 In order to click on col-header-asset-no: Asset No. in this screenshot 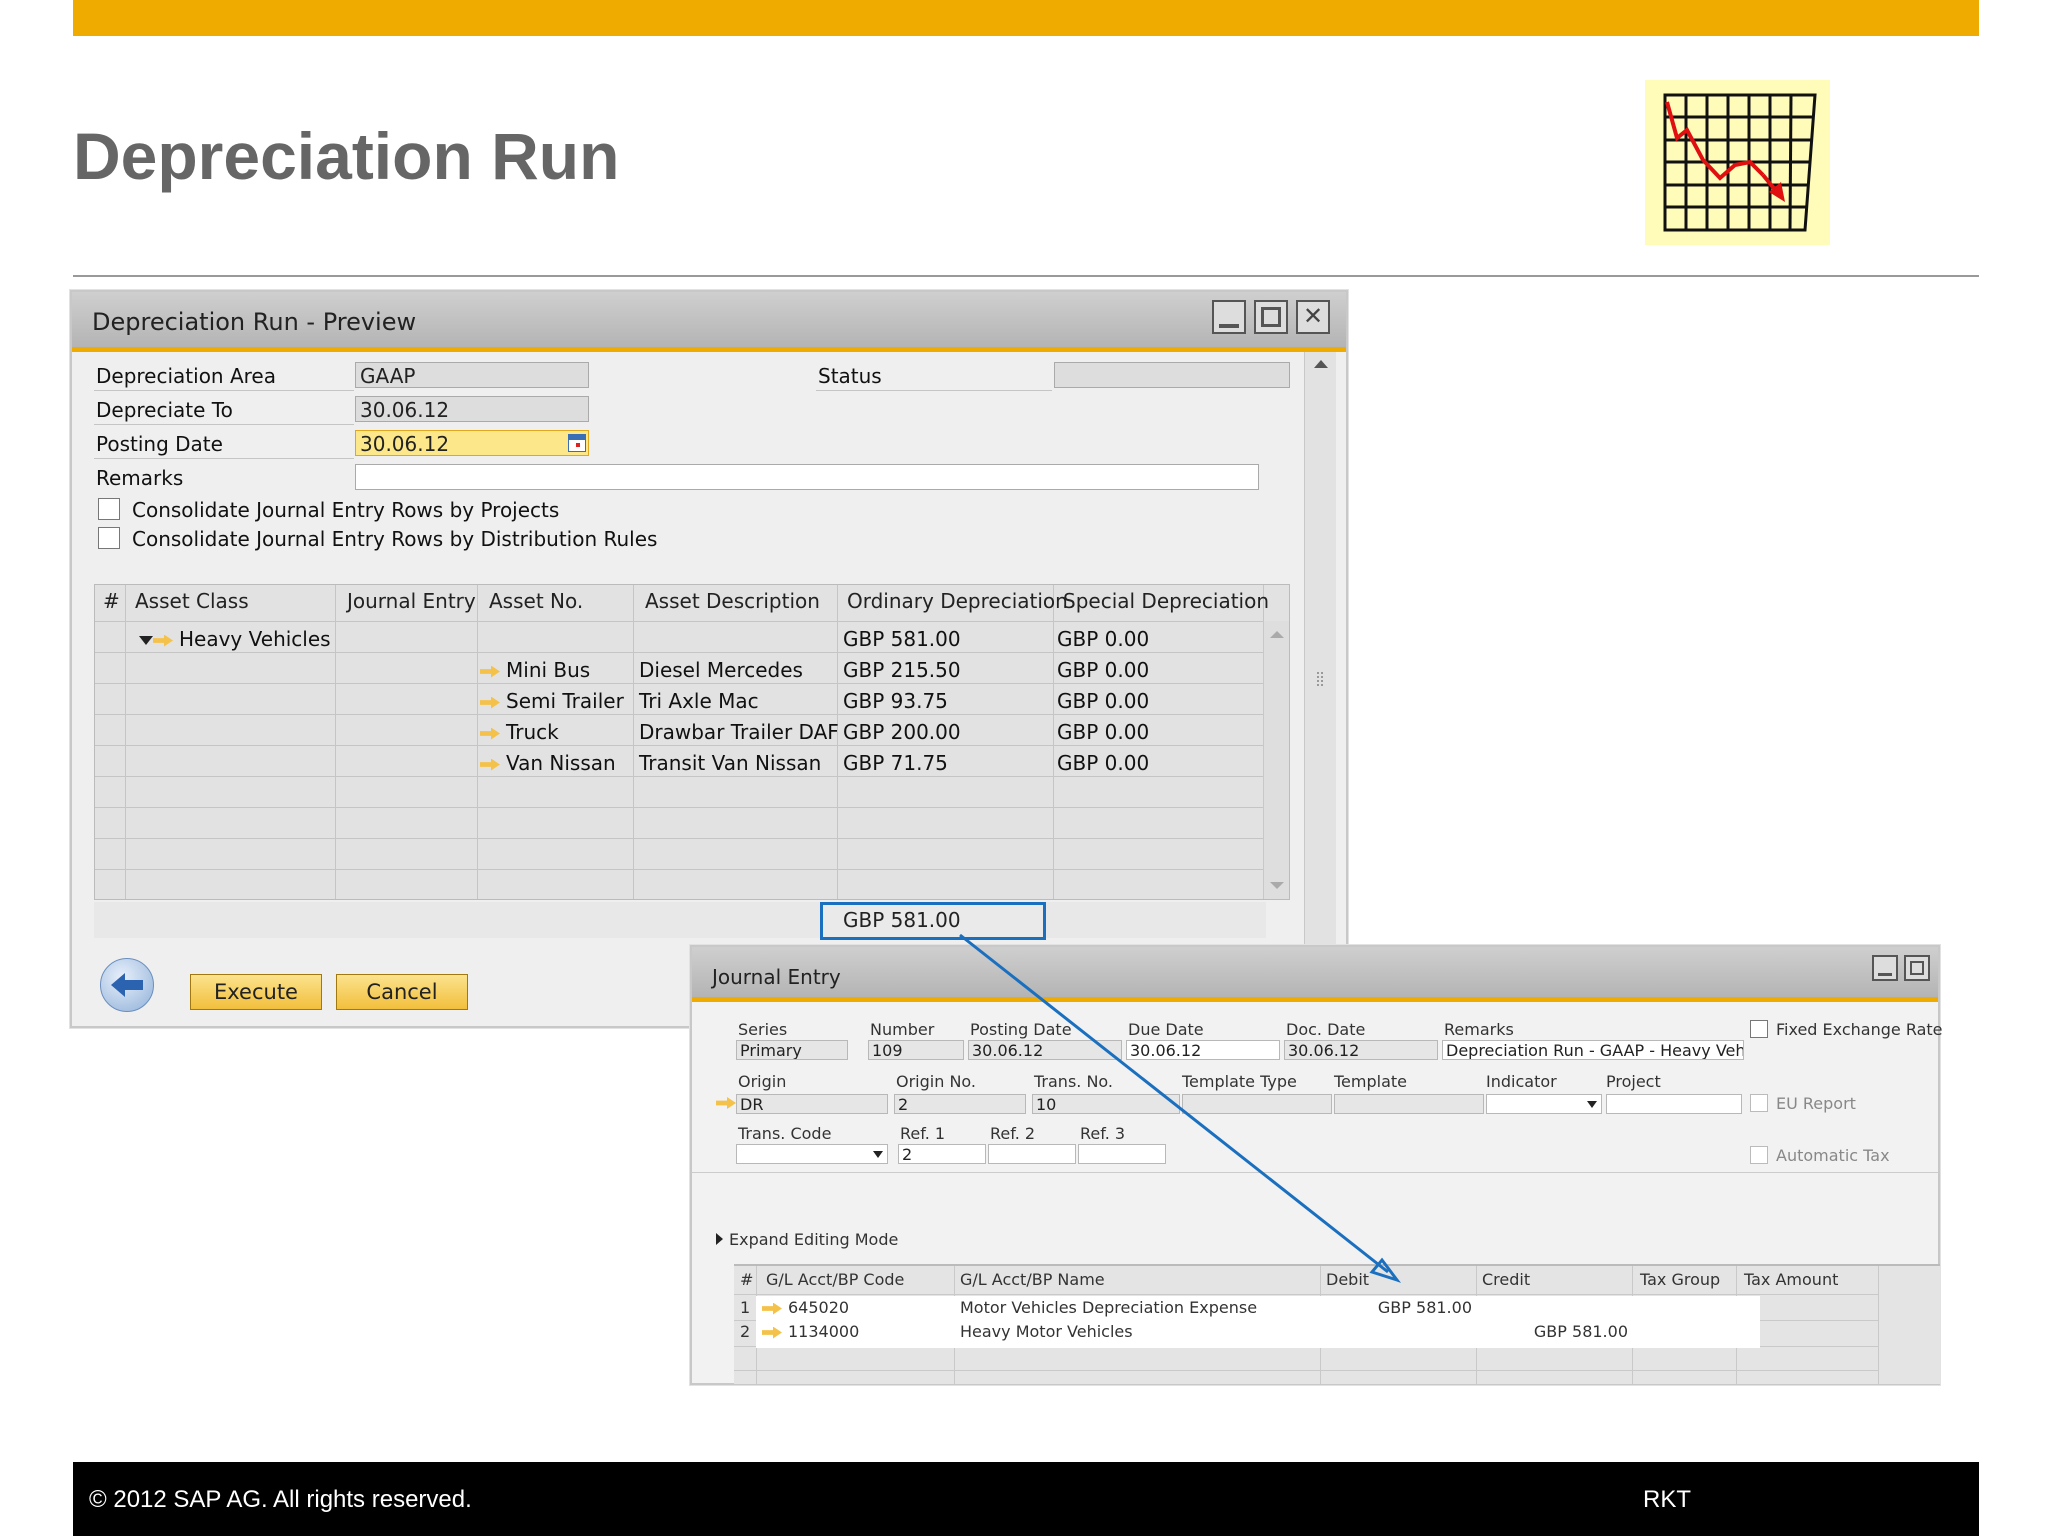, I will do `click(536, 601)`.